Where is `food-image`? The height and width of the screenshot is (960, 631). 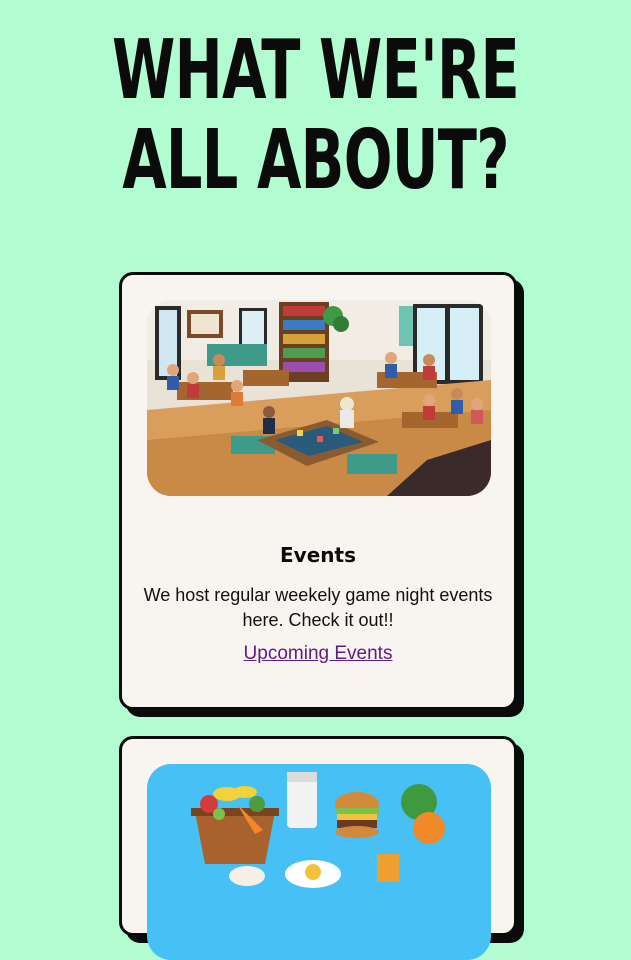
food-image is located at coordinates (319, 862).